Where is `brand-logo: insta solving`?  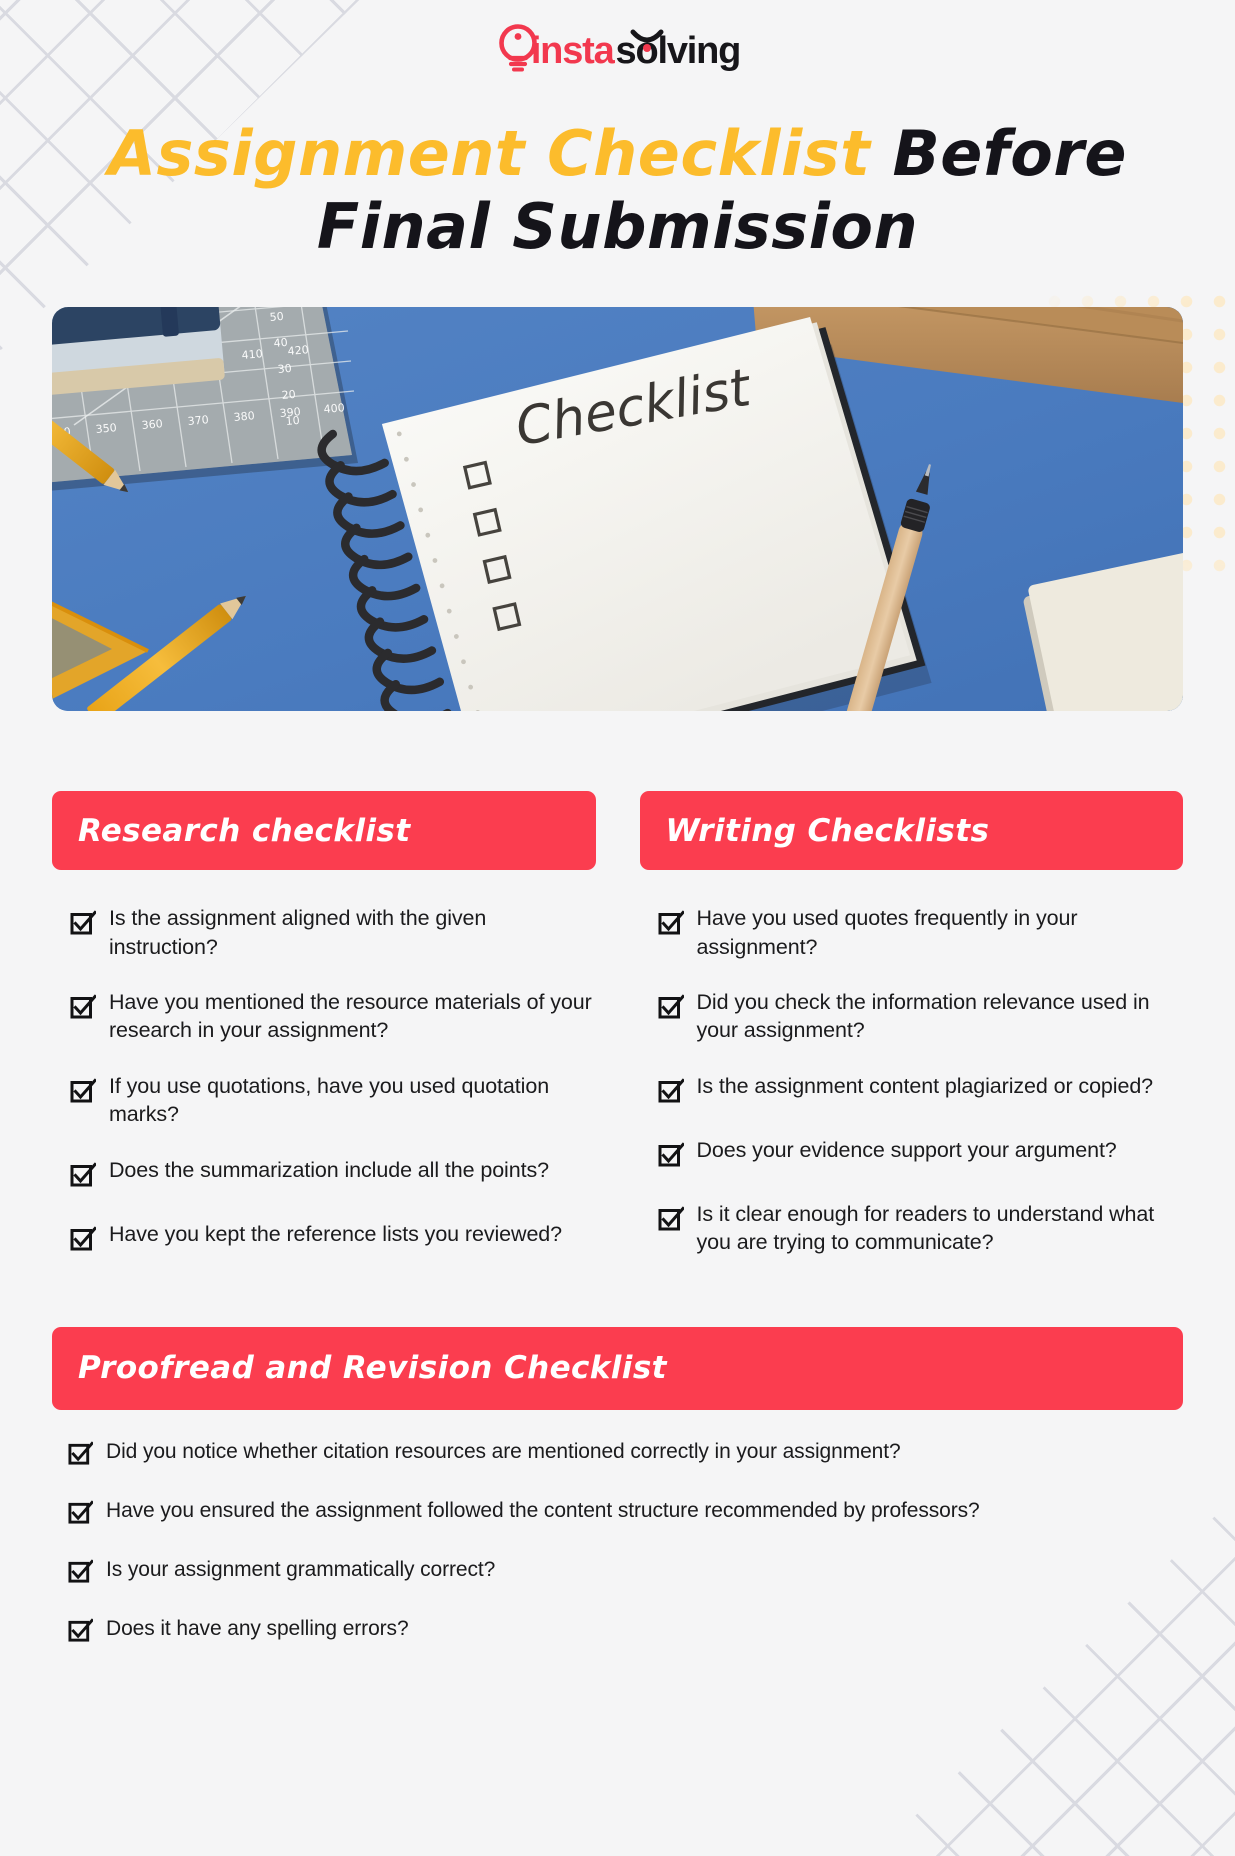 brand-logo: insta solving is located at coordinates (617, 39).